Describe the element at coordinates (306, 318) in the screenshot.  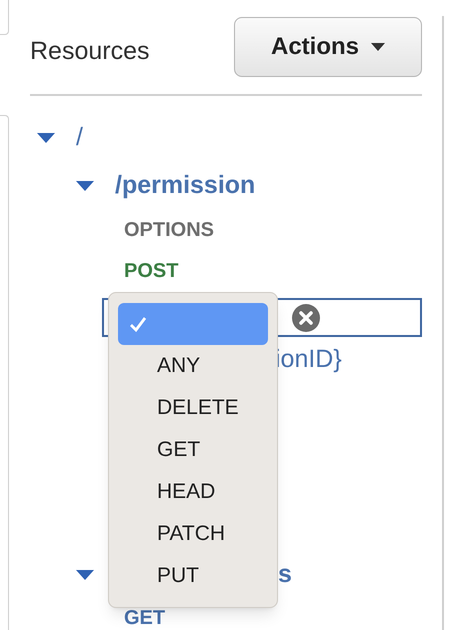
I see `clear-icon` at that location.